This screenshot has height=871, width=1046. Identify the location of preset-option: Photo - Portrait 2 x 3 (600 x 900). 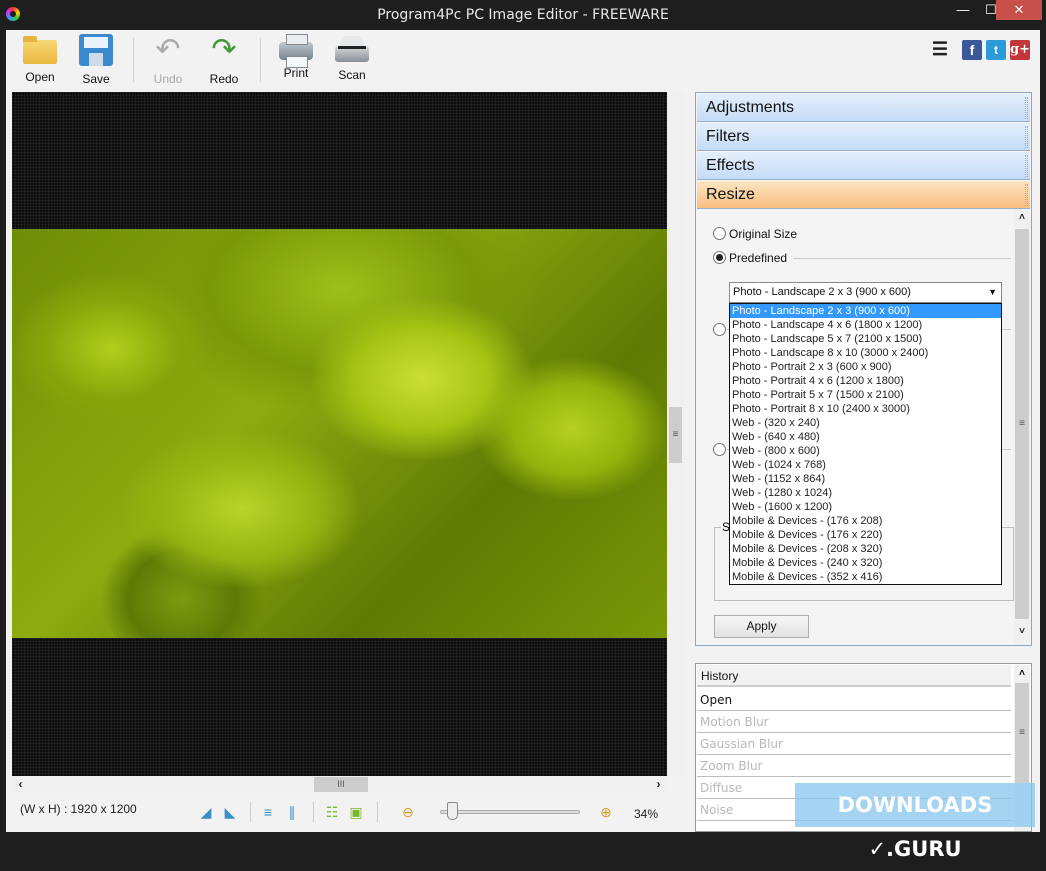
(865, 367).